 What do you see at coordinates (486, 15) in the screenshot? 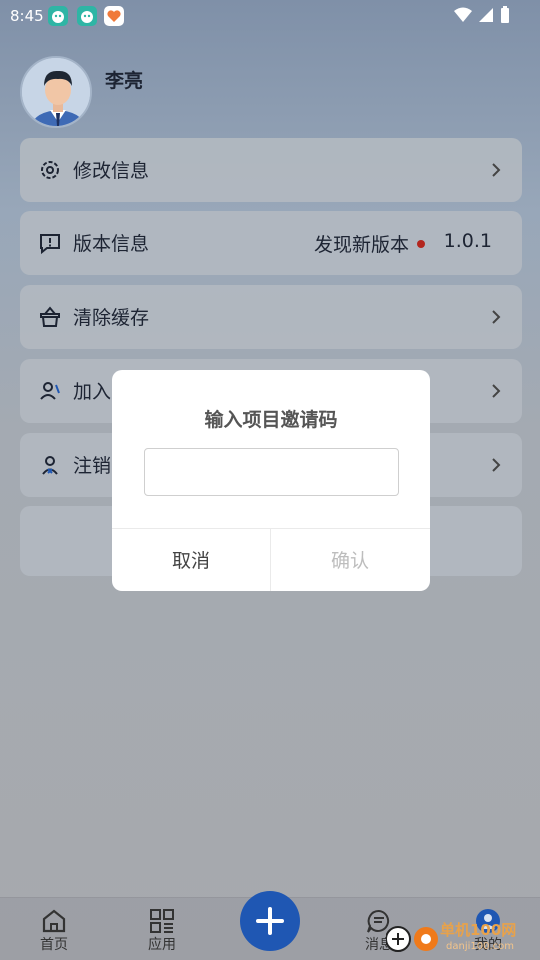
I see `signal-icon` at bounding box center [486, 15].